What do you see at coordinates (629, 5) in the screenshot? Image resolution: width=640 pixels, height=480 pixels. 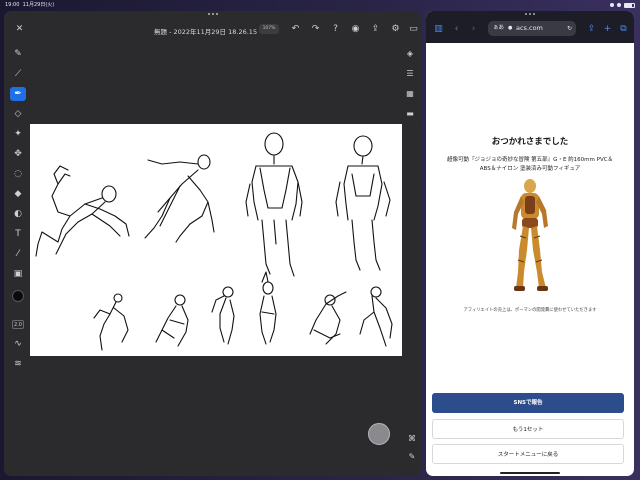 I see `battery-icon` at bounding box center [629, 5].